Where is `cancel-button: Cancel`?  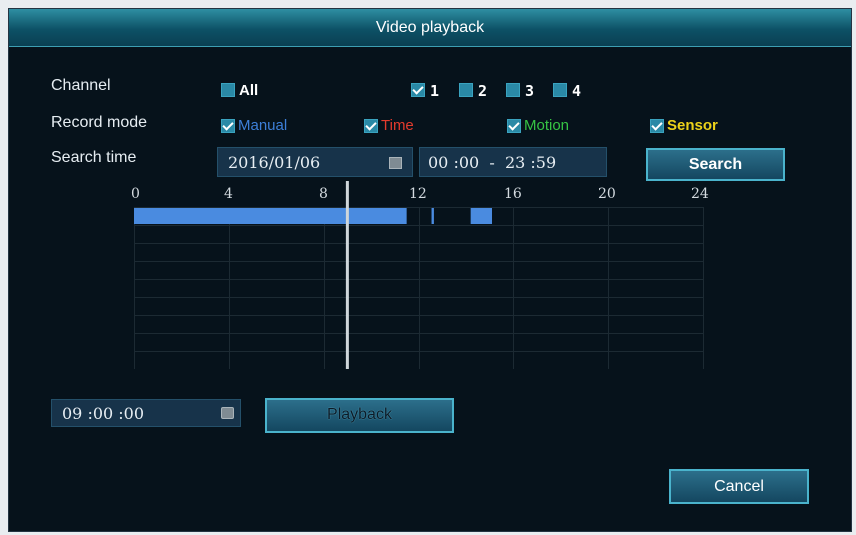
cancel-button: Cancel is located at coordinates (739, 486).